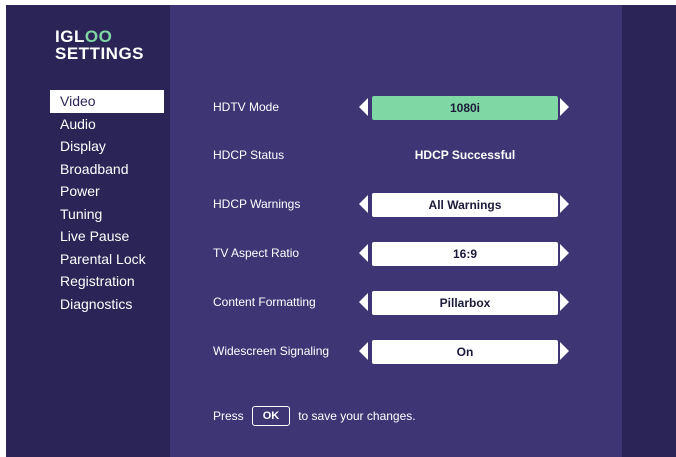  What do you see at coordinates (107, 101) in the screenshot?
I see `nav-item-video: Video` at bounding box center [107, 101].